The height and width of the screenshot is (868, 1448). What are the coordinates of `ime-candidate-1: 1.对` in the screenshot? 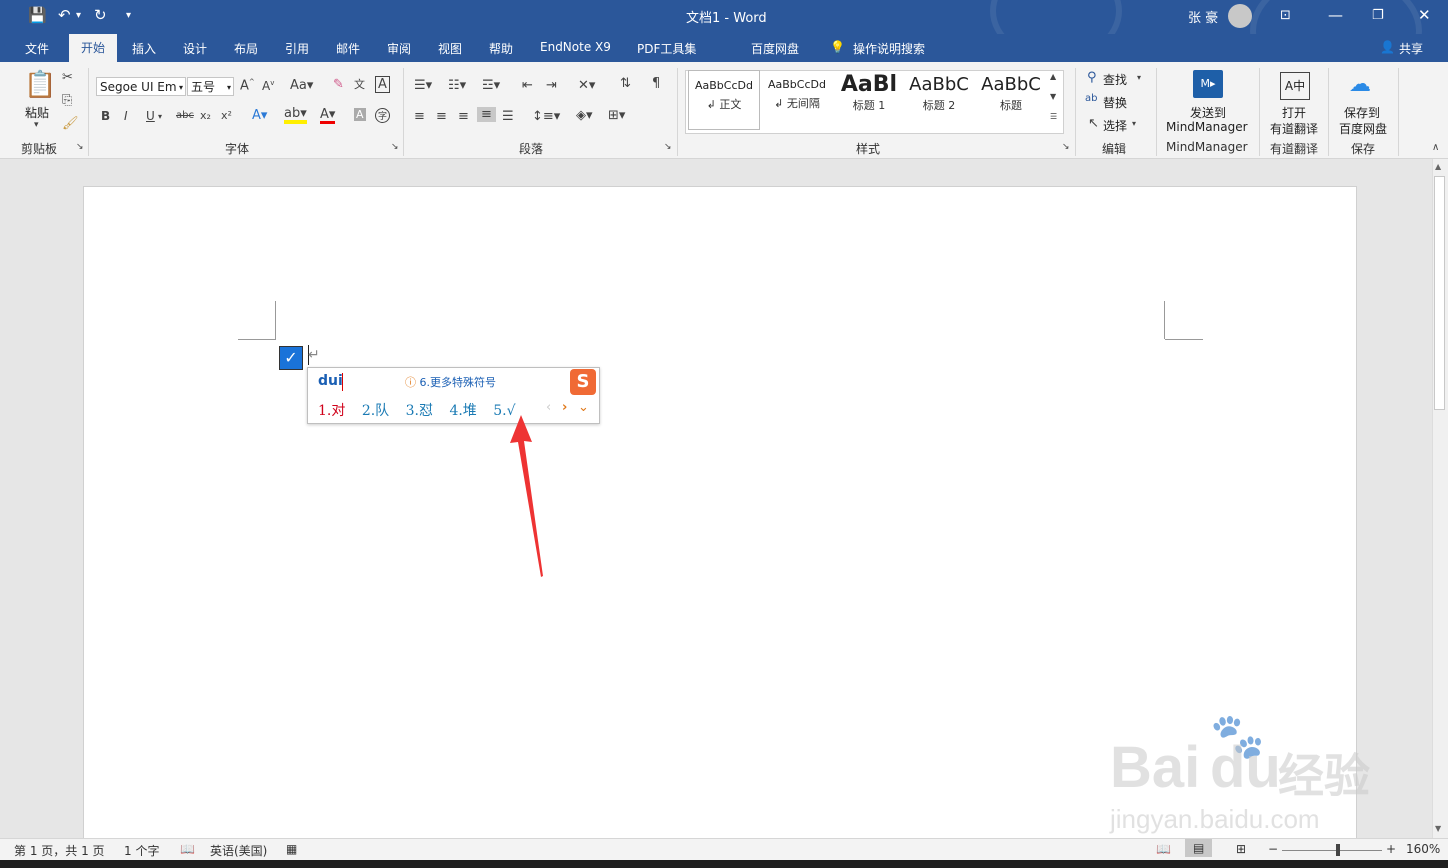 It's located at (331, 411).